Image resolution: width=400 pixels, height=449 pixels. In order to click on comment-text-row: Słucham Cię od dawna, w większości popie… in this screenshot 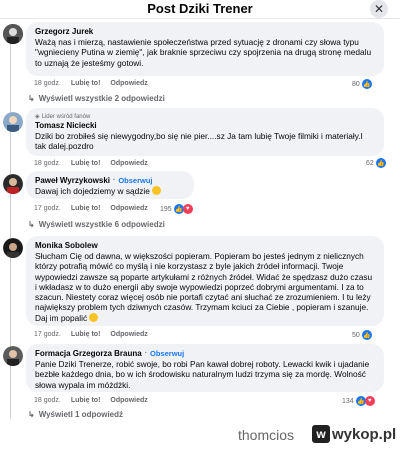, I will do `click(205, 287)`.